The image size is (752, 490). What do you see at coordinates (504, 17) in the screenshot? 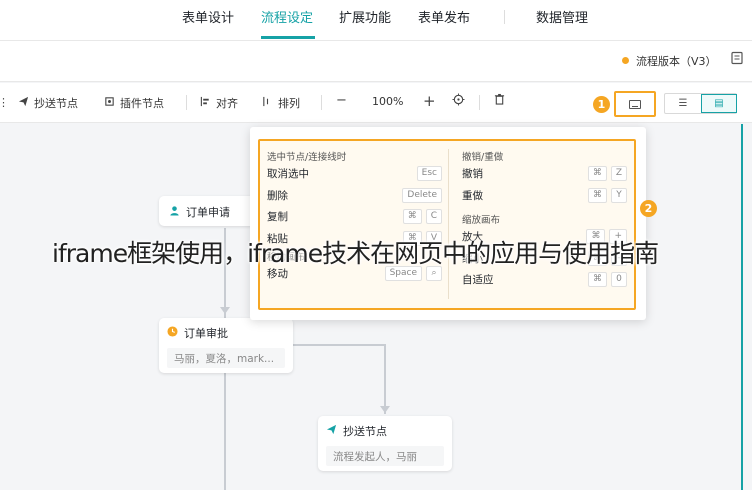
I see `nav-divider` at bounding box center [504, 17].